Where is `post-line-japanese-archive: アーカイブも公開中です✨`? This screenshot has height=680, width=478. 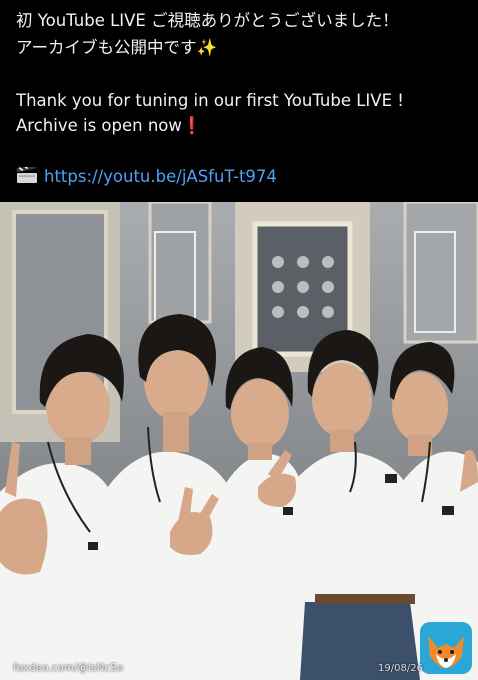
post-line-japanese-archive: アーカイブも公開中です✨ is located at coordinates (116, 48).